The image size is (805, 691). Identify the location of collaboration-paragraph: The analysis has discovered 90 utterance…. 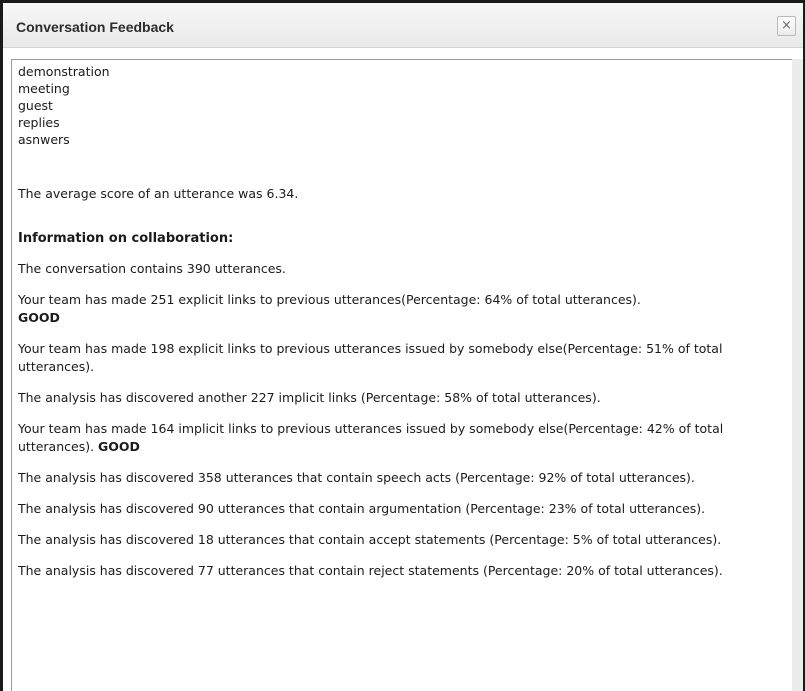
(402, 509).